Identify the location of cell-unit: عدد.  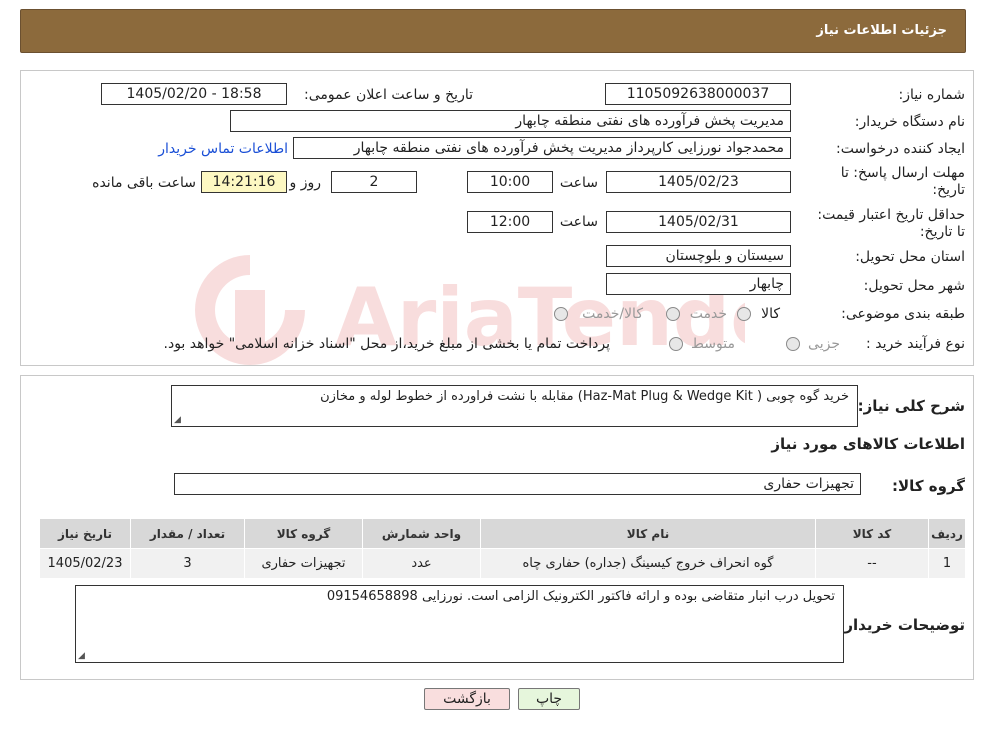
(421, 563).